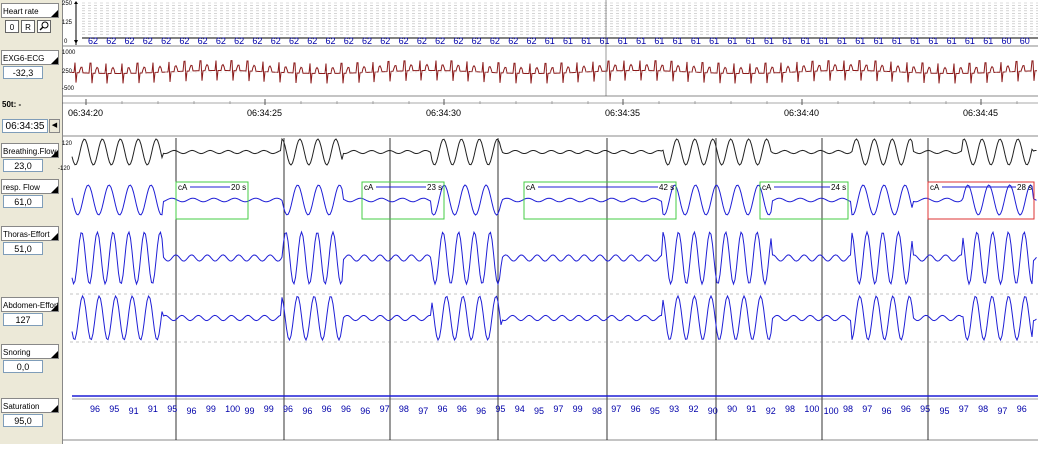 This screenshot has width=1038, height=449. Describe the element at coordinates (76, 2) in the screenshot. I see `hr-up-arrow-icon` at that location.